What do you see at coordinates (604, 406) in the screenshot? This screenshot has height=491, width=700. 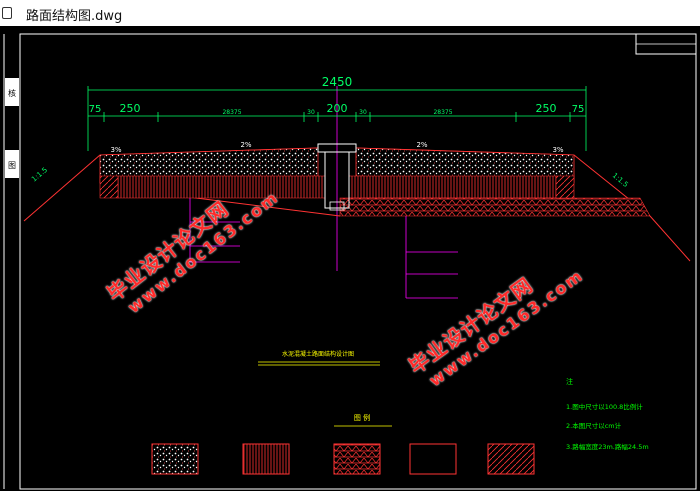 I see `notes-item-1: 1.图中尺寸以100.8比例计` at bounding box center [604, 406].